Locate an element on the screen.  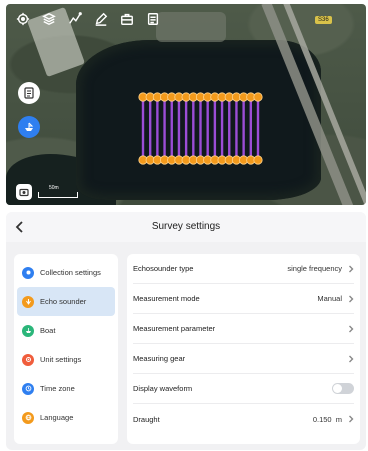
nav-item: Collection settings is located at coordinates (66, 272).